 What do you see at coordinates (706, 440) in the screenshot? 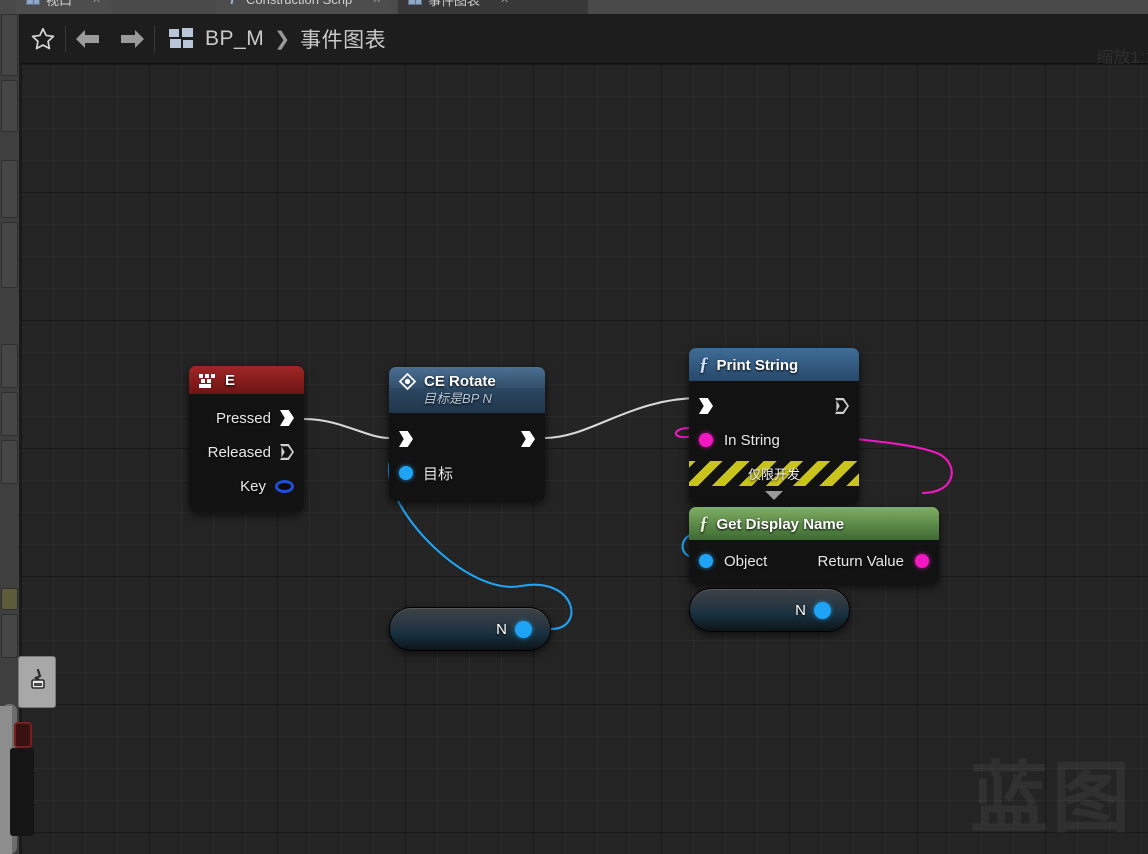
I see `string-in-pin` at bounding box center [706, 440].